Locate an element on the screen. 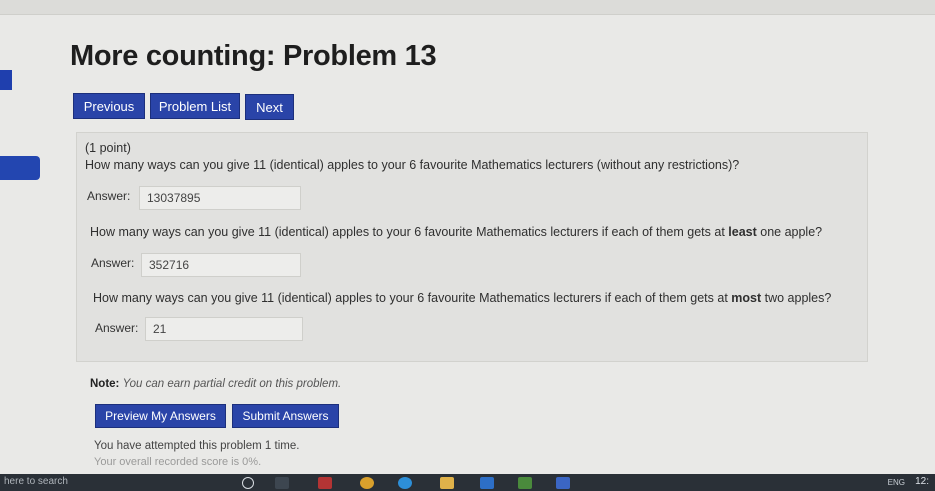 Image resolution: width=935 pixels, height=491 pixels. chrome-icon is located at coordinates (367, 483).